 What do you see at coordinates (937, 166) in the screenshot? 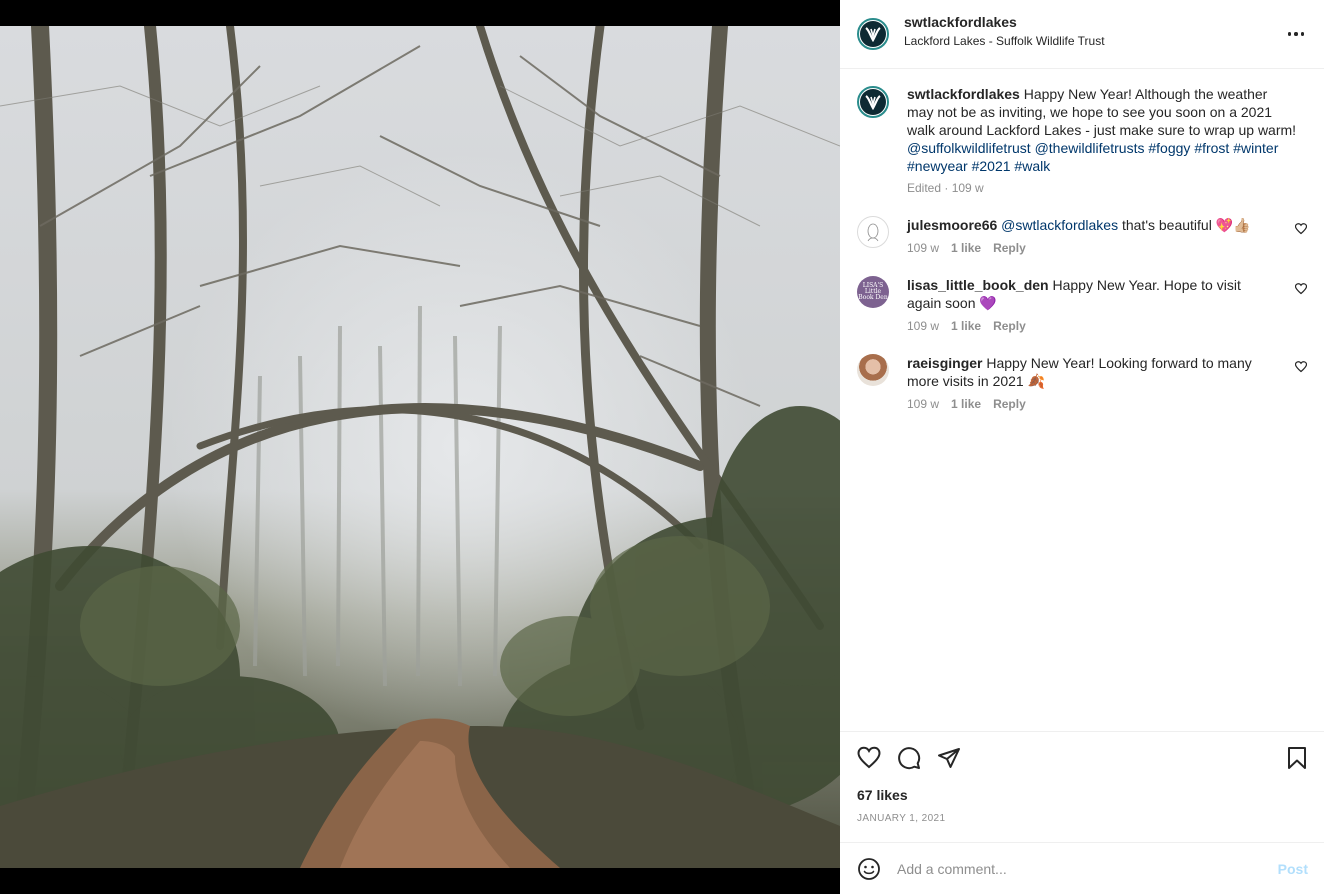
I see `hashtag-link: #newyear` at bounding box center [937, 166].